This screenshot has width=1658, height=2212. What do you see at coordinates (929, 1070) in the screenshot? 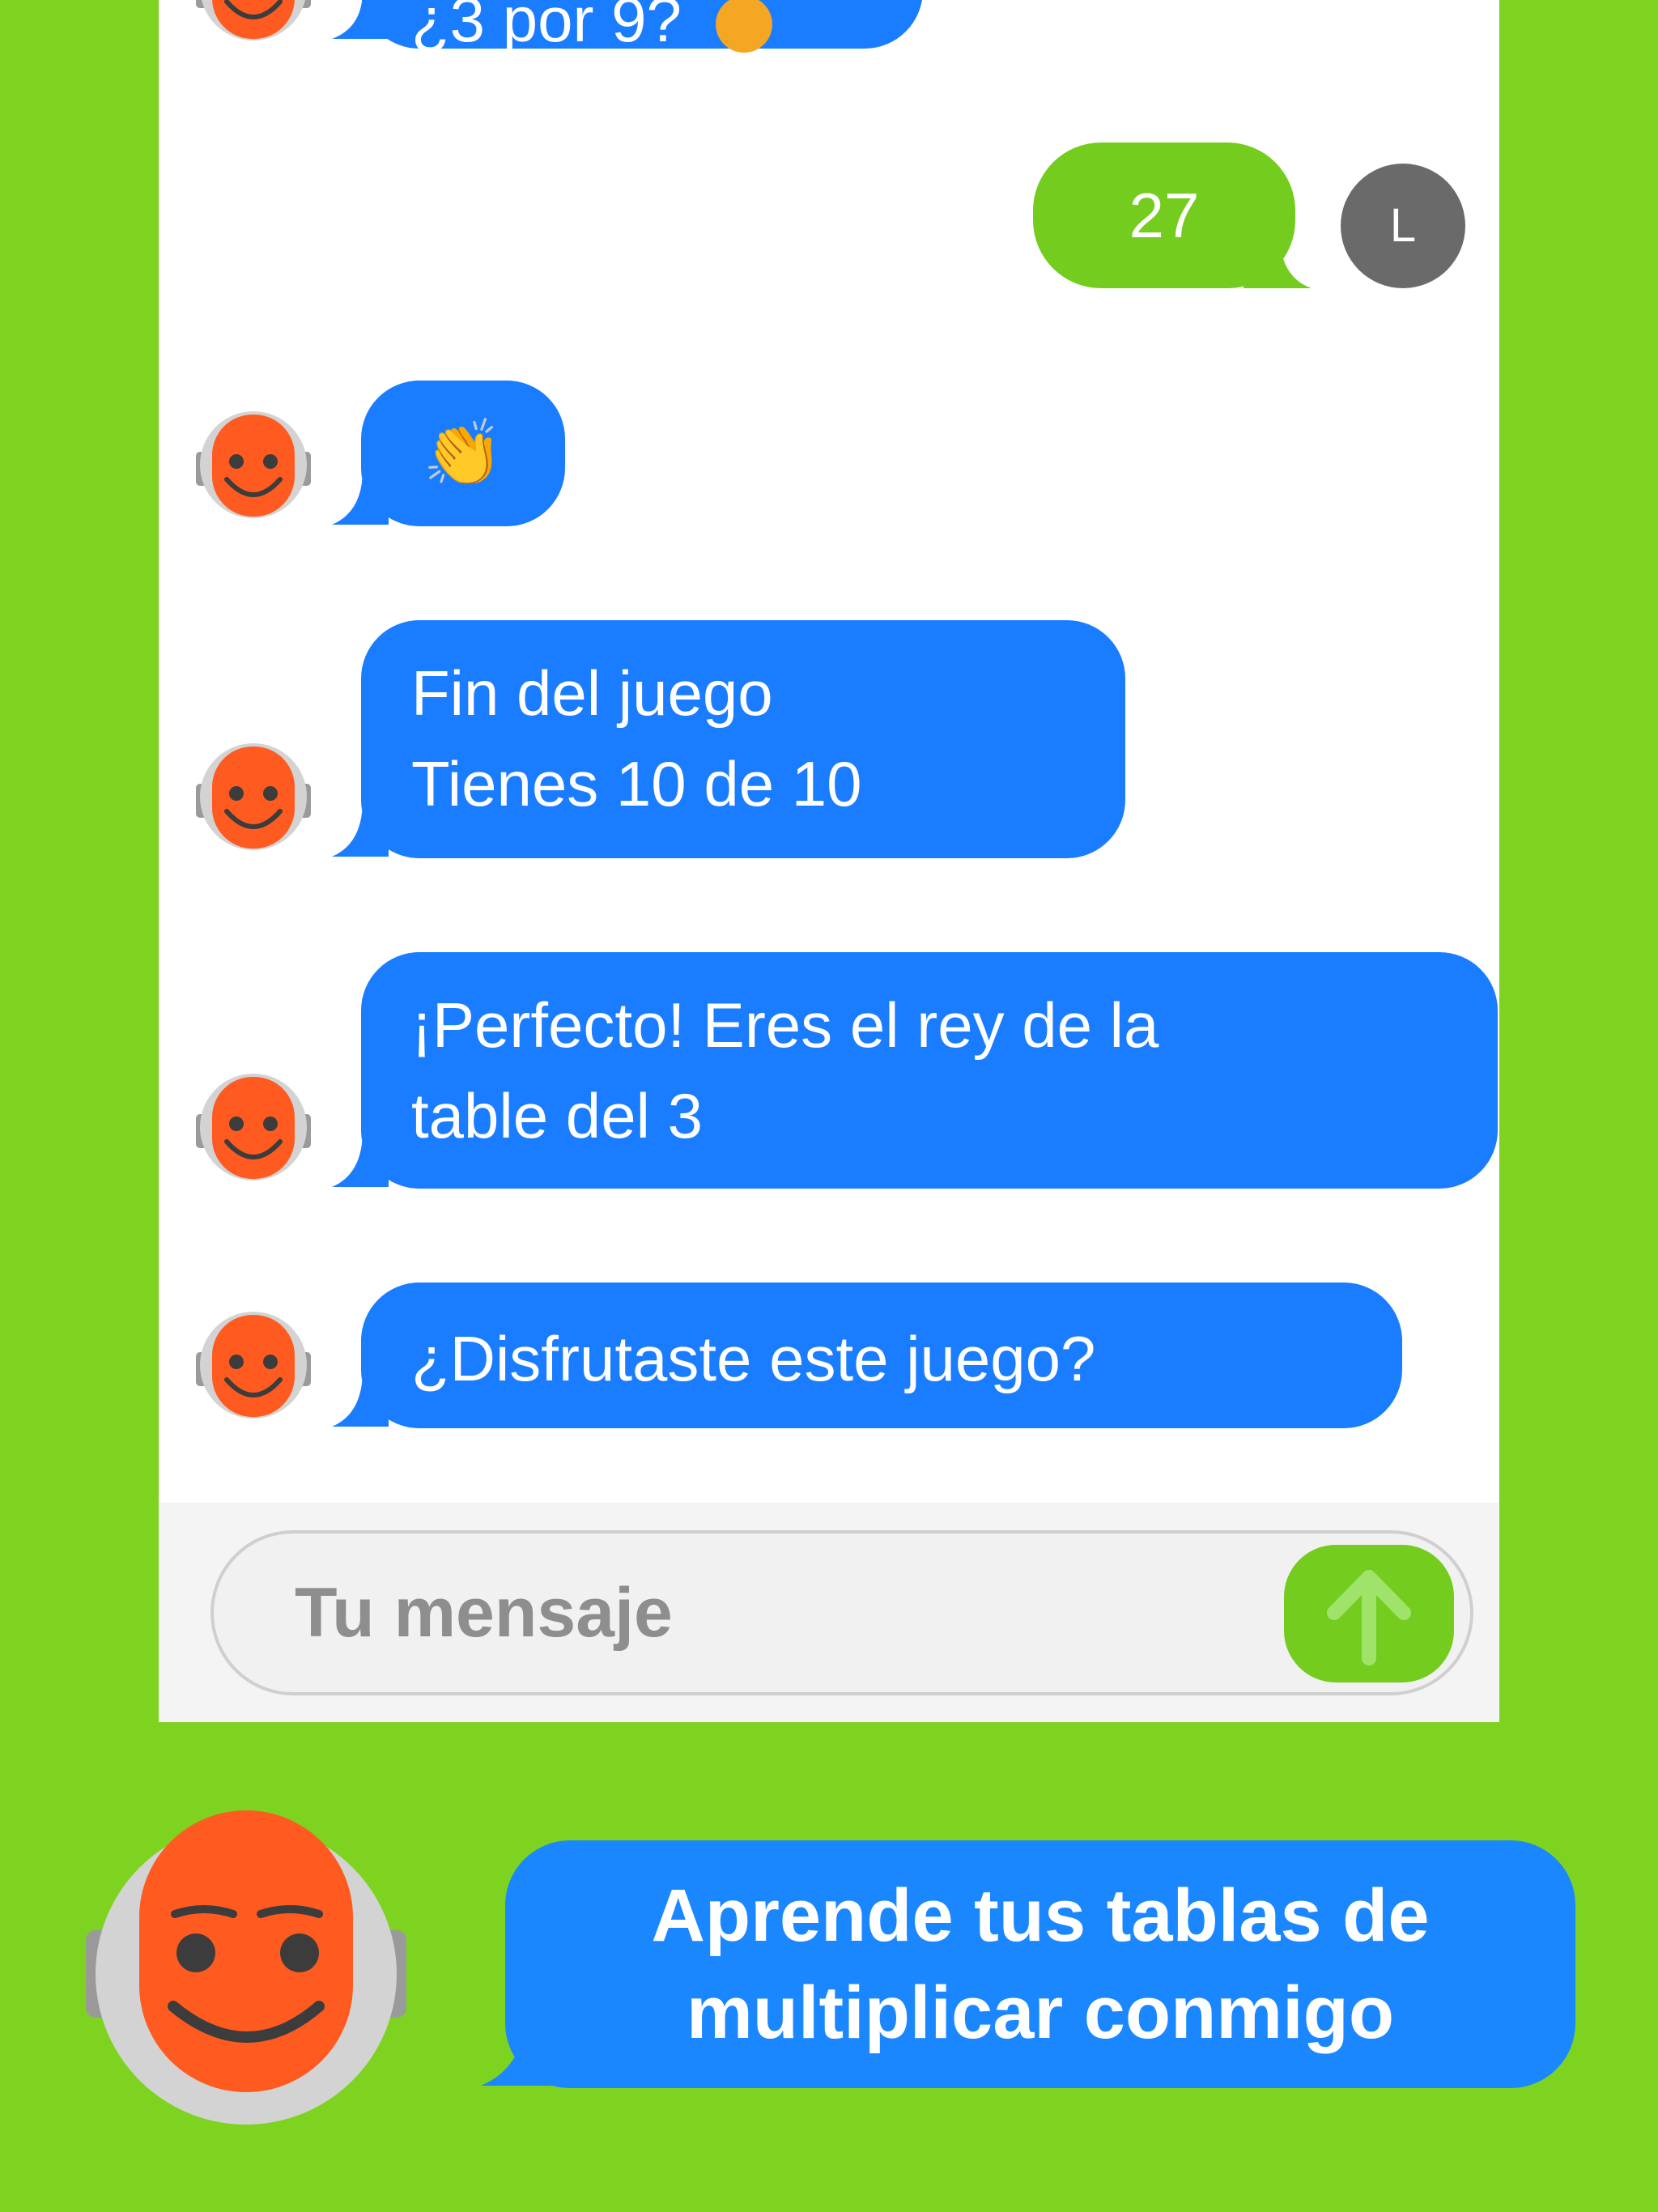
I see `message-bubble: ¡Perfecto! Eres el rey de la table del 3` at bounding box center [929, 1070].